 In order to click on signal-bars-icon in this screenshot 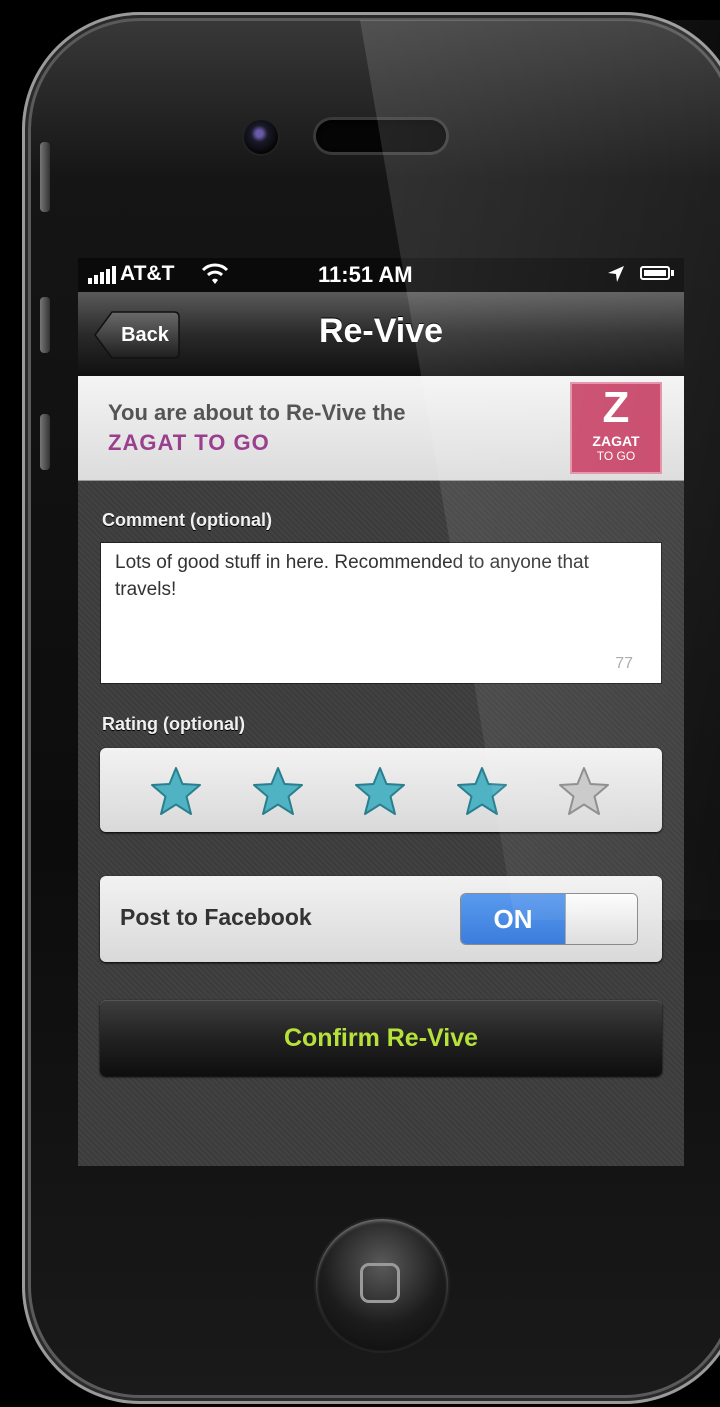, I will do `click(102, 274)`.